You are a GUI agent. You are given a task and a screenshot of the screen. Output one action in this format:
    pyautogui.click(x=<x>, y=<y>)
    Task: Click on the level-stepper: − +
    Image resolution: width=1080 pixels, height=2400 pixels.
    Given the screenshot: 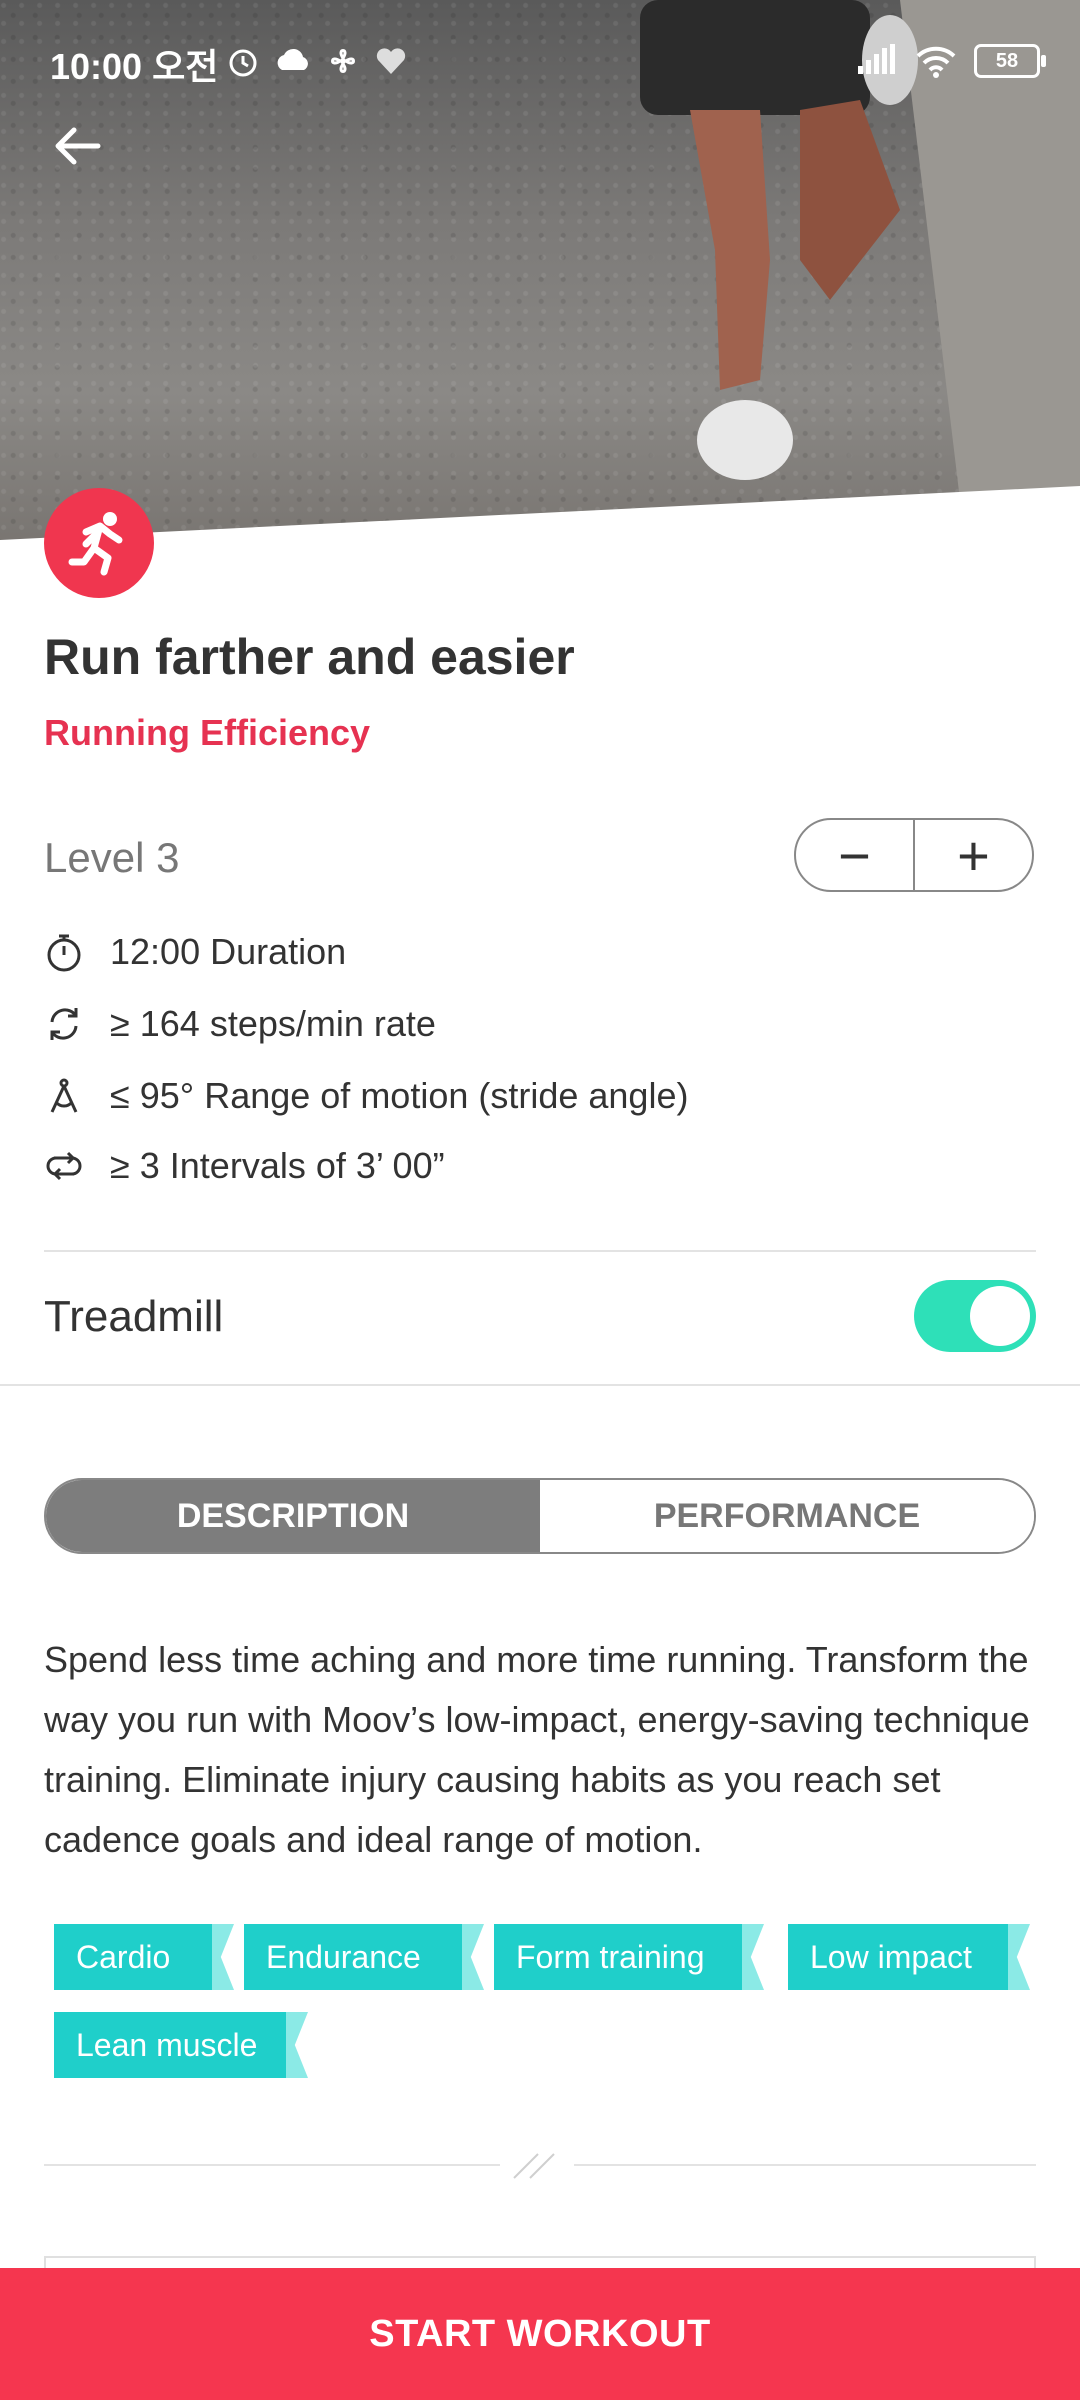 What is the action you would take?
    pyautogui.click(x=914, y=855)
    